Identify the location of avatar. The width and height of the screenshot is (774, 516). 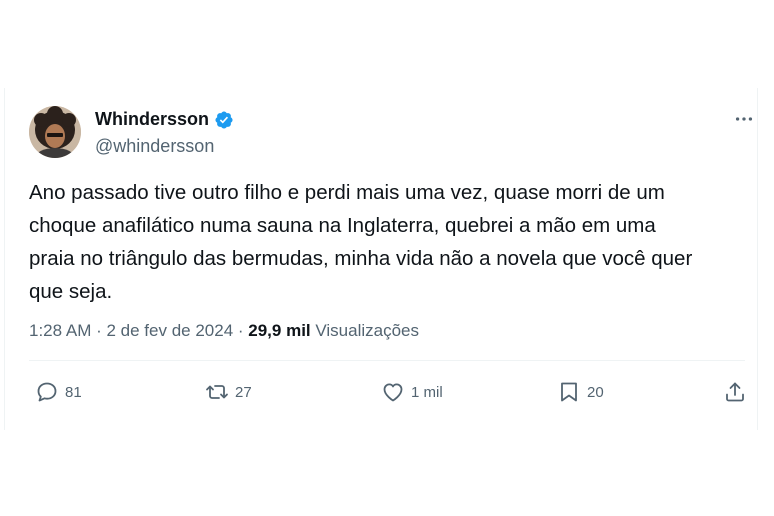
(55, 132).